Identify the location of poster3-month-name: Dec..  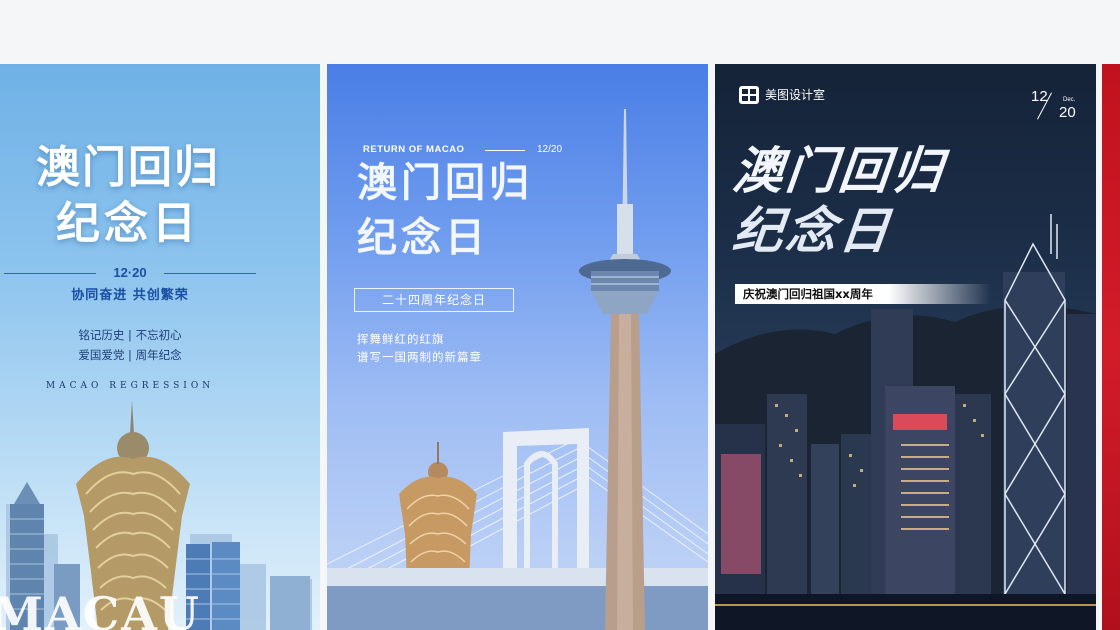
(1069, 100).